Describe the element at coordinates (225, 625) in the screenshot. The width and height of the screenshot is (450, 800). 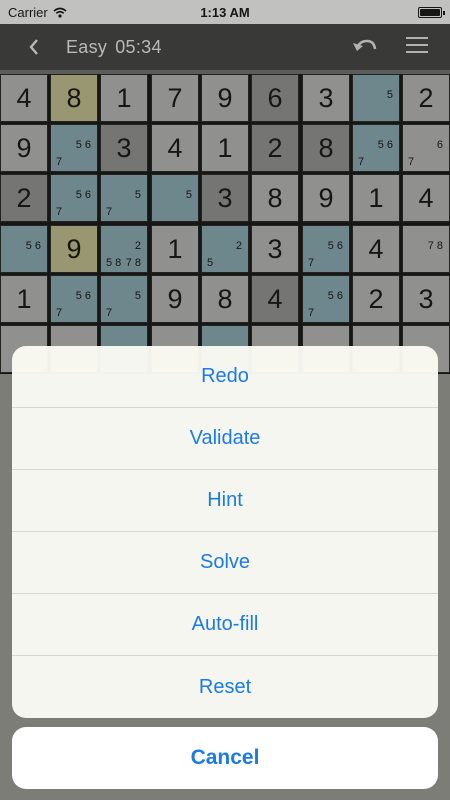
I see `auto-fill-button: Auto-fill` at that location.